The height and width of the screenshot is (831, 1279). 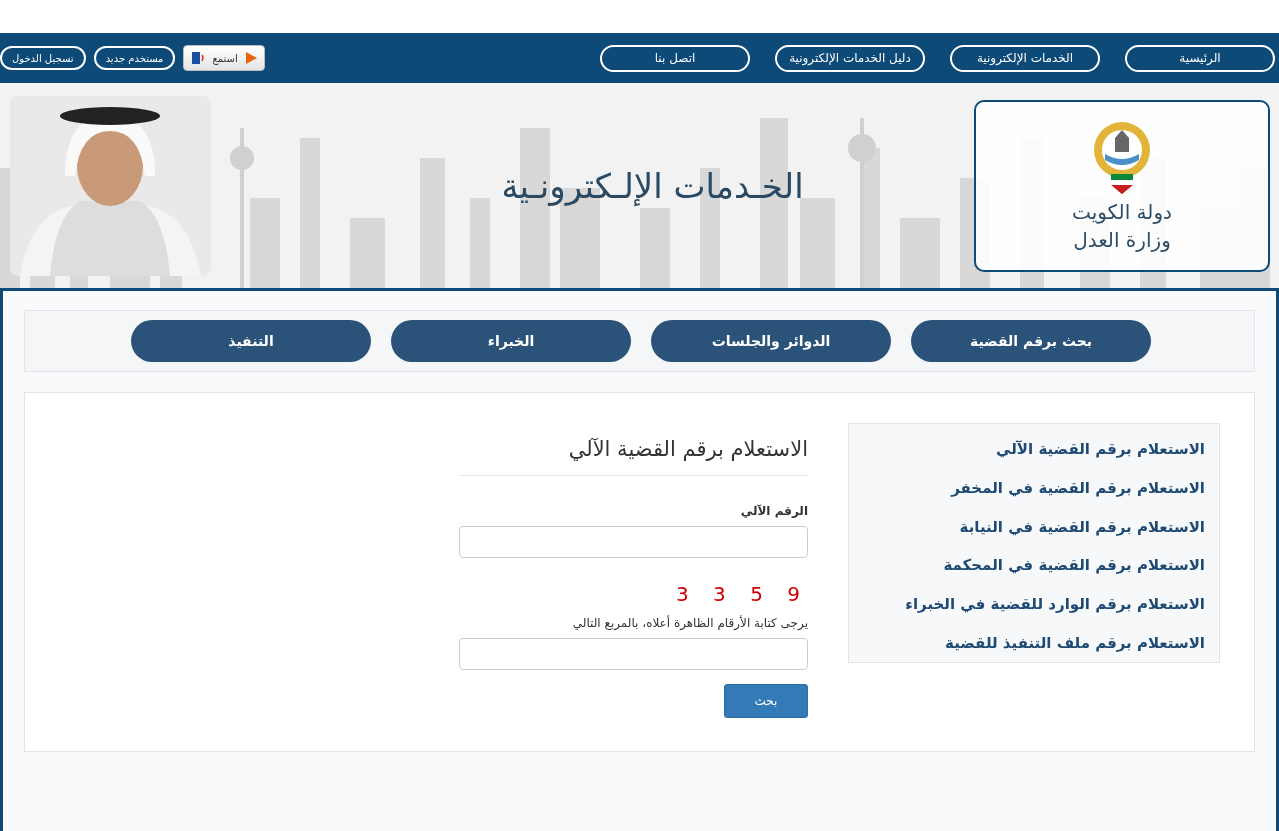 I want to click on nav-link: اتصل بنا, so click(x=675, y=58).